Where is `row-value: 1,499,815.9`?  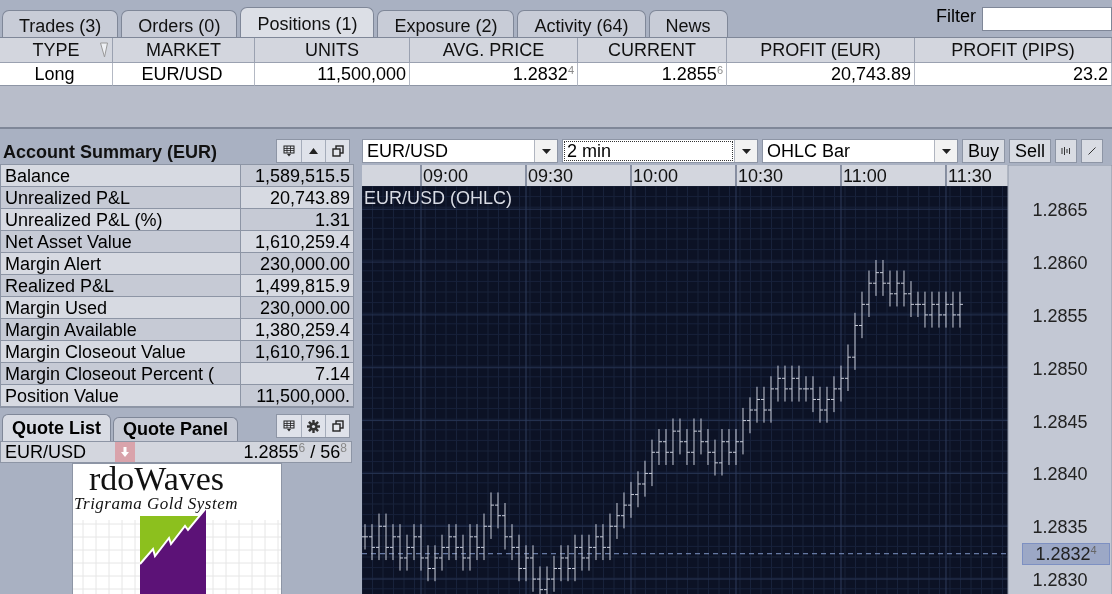
row-value: 1,499,815.9 is located at coordinates (297, 286).